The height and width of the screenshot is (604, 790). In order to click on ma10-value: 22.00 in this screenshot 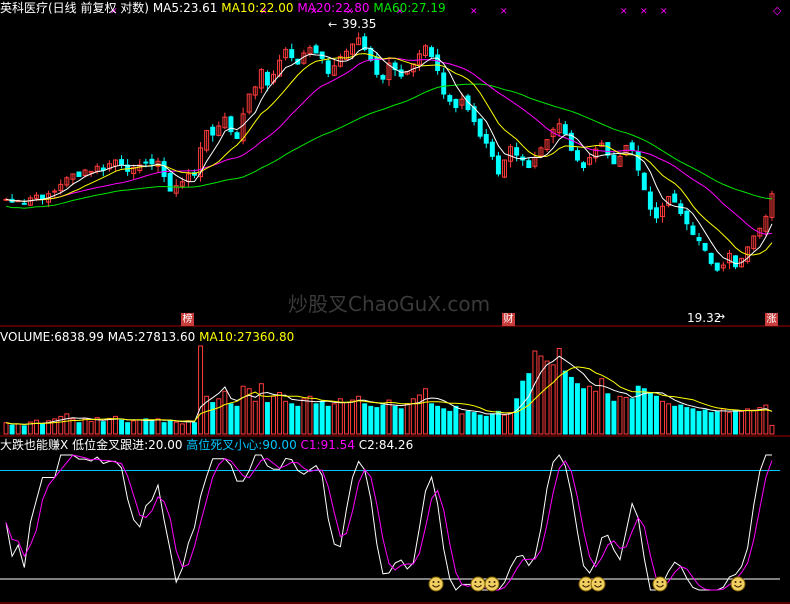, I will do `click(276, 8)`.